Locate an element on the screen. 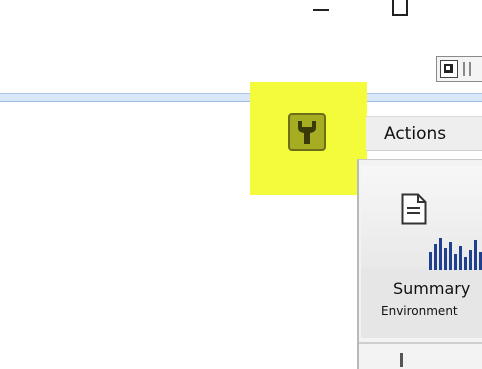  tile-divider is located at coordinates (420, 343).